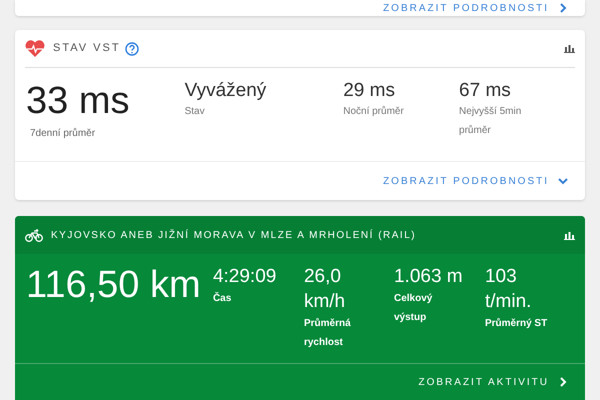 The image size is (600, 400). What do you see at coordinates (222, 298) in the screenshot?
I see `stat-label: Čas` at bounding box center [222, 298].